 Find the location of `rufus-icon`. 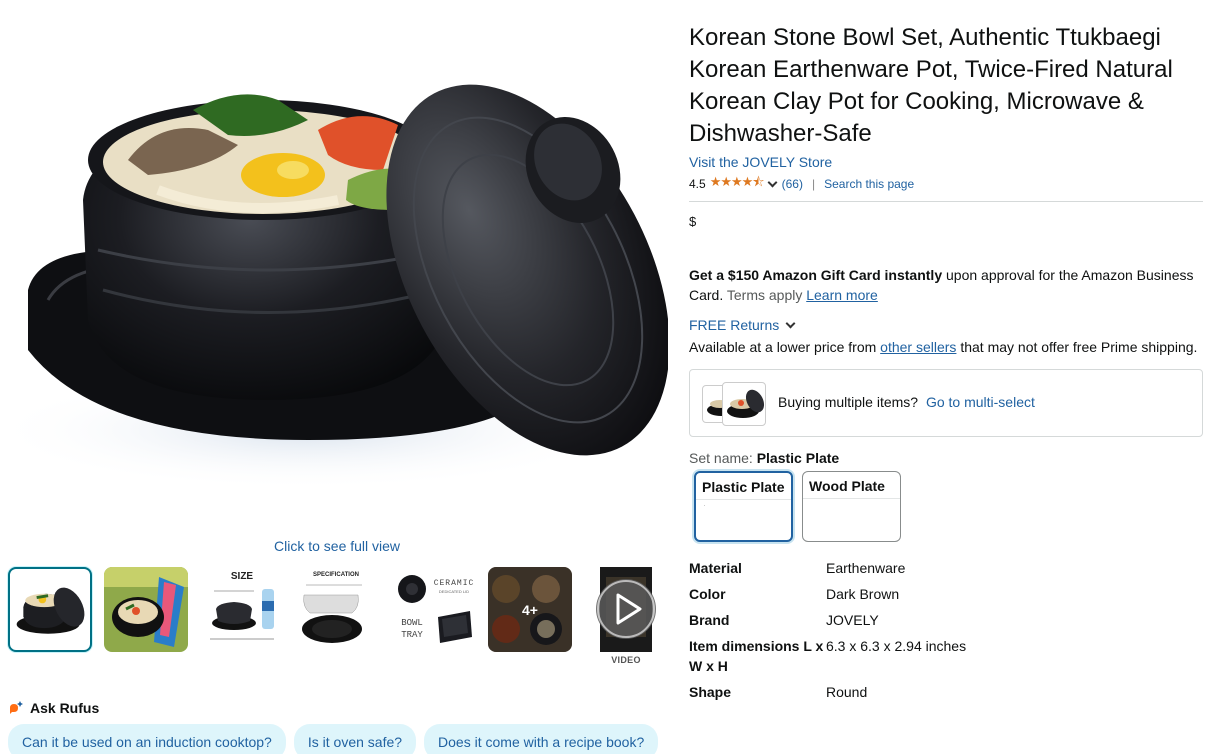

rufus-icon is located at coordinates (16, 708).